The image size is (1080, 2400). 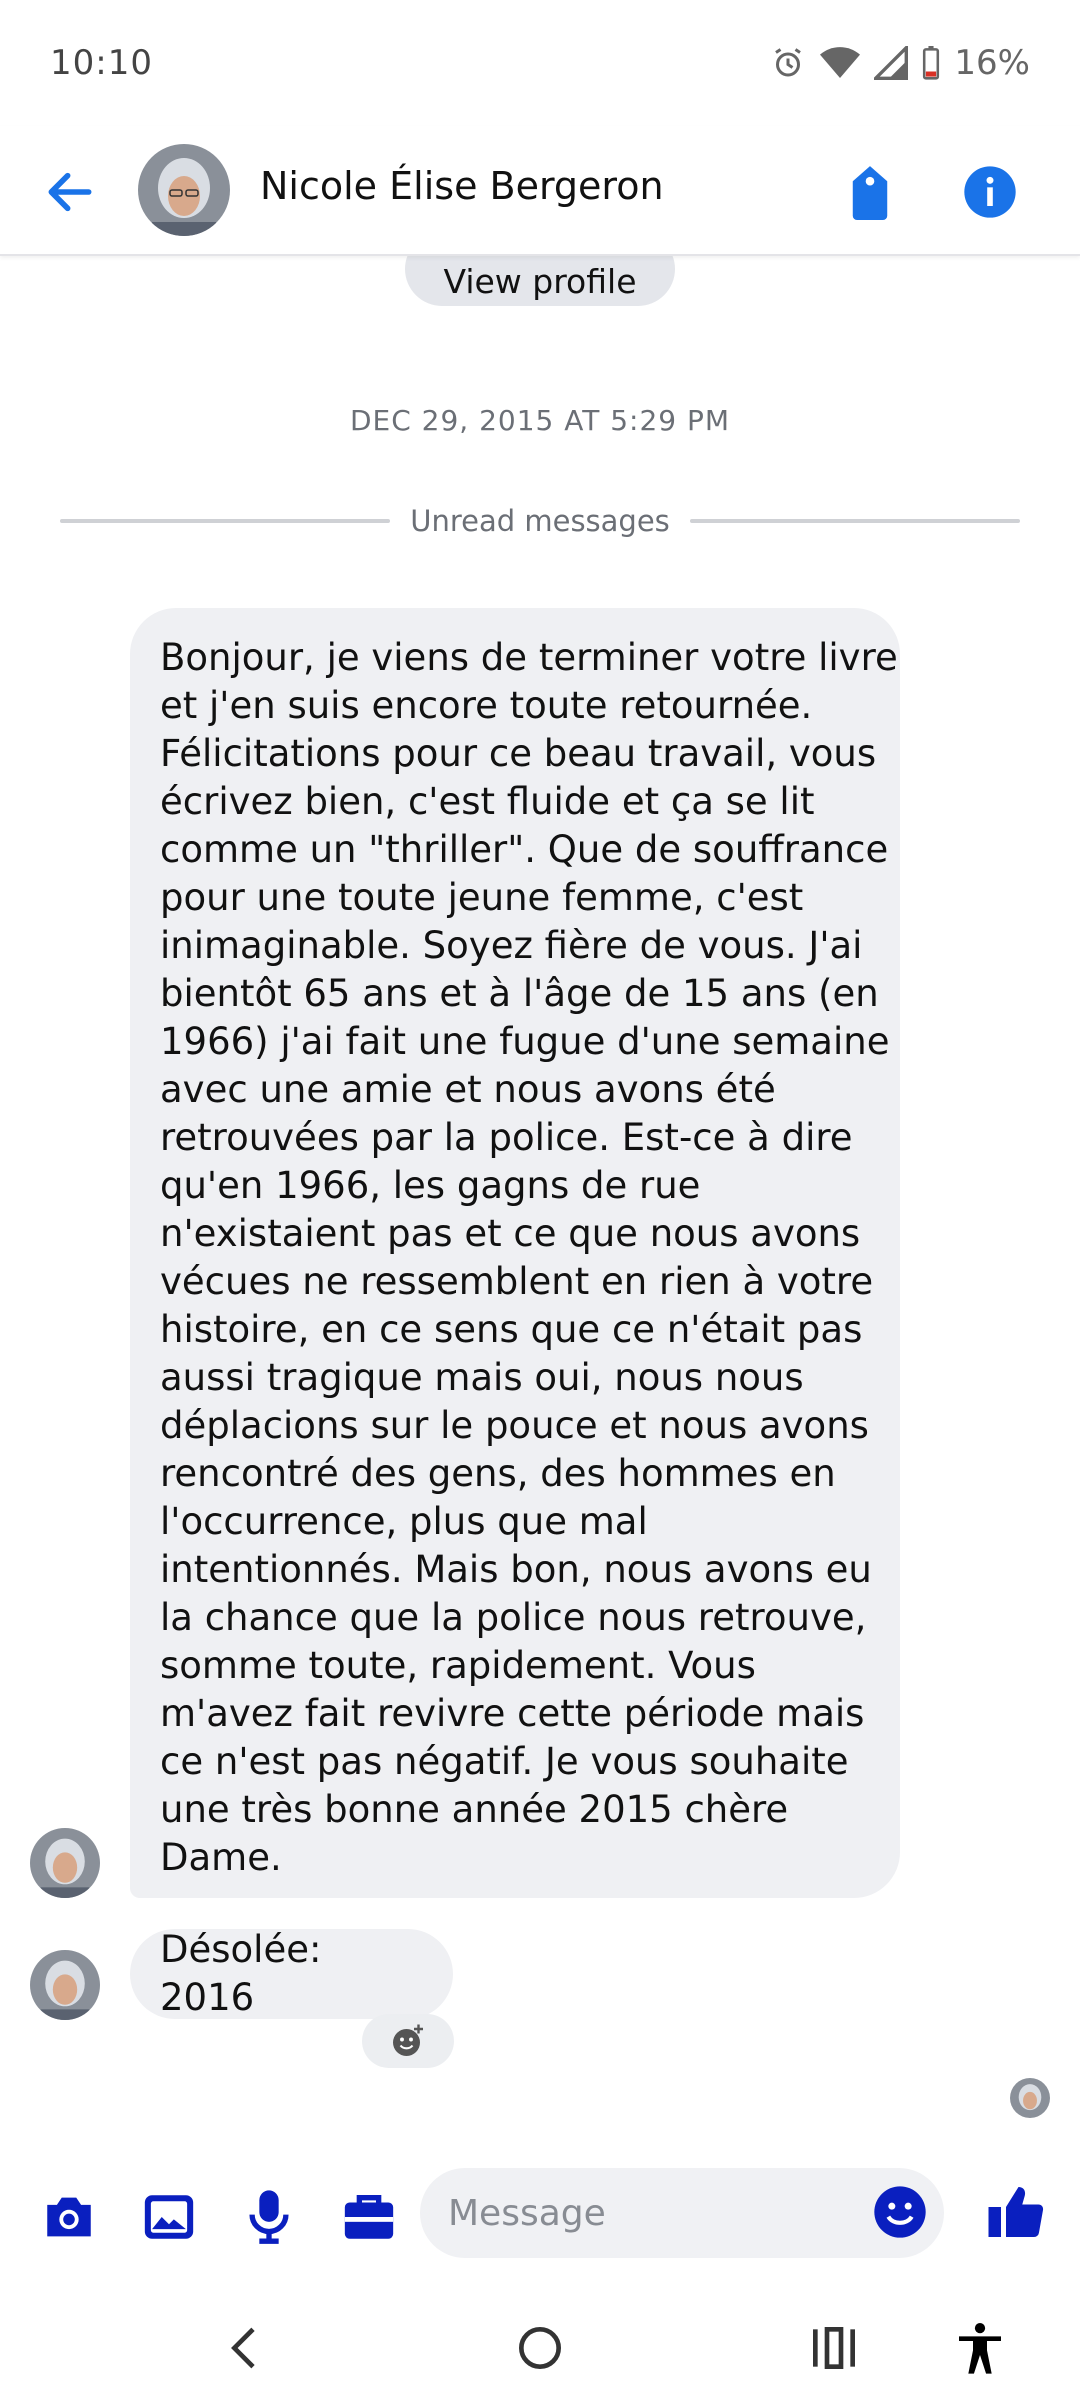 I want to click on message-line: et j'en suis encore toute retournée., so click(x=486, y=705).